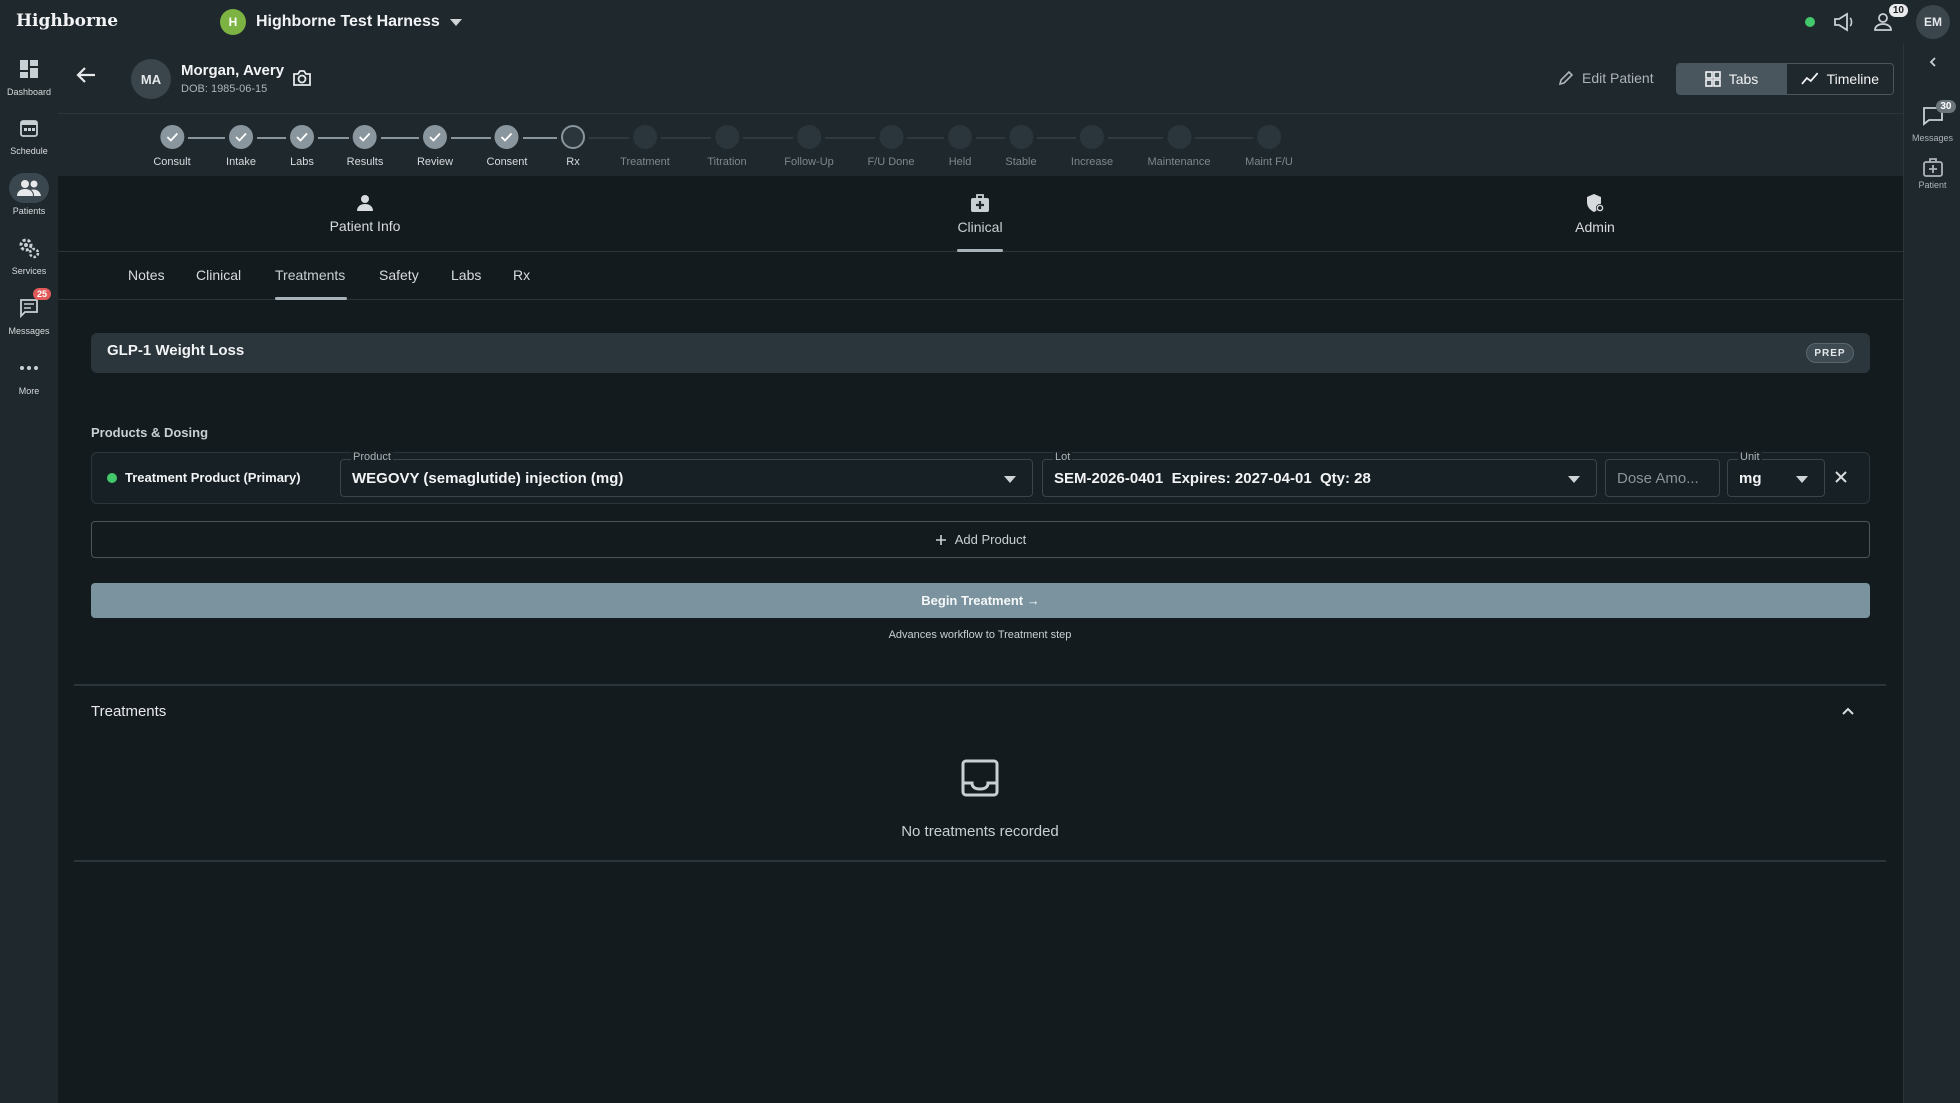 The height and width of the screenshot is (1103, 1960). What do you see at coordinates (29, 92) in the screenshot?
I see `nav-label: Dashboard` at bounding box center [29, 92].